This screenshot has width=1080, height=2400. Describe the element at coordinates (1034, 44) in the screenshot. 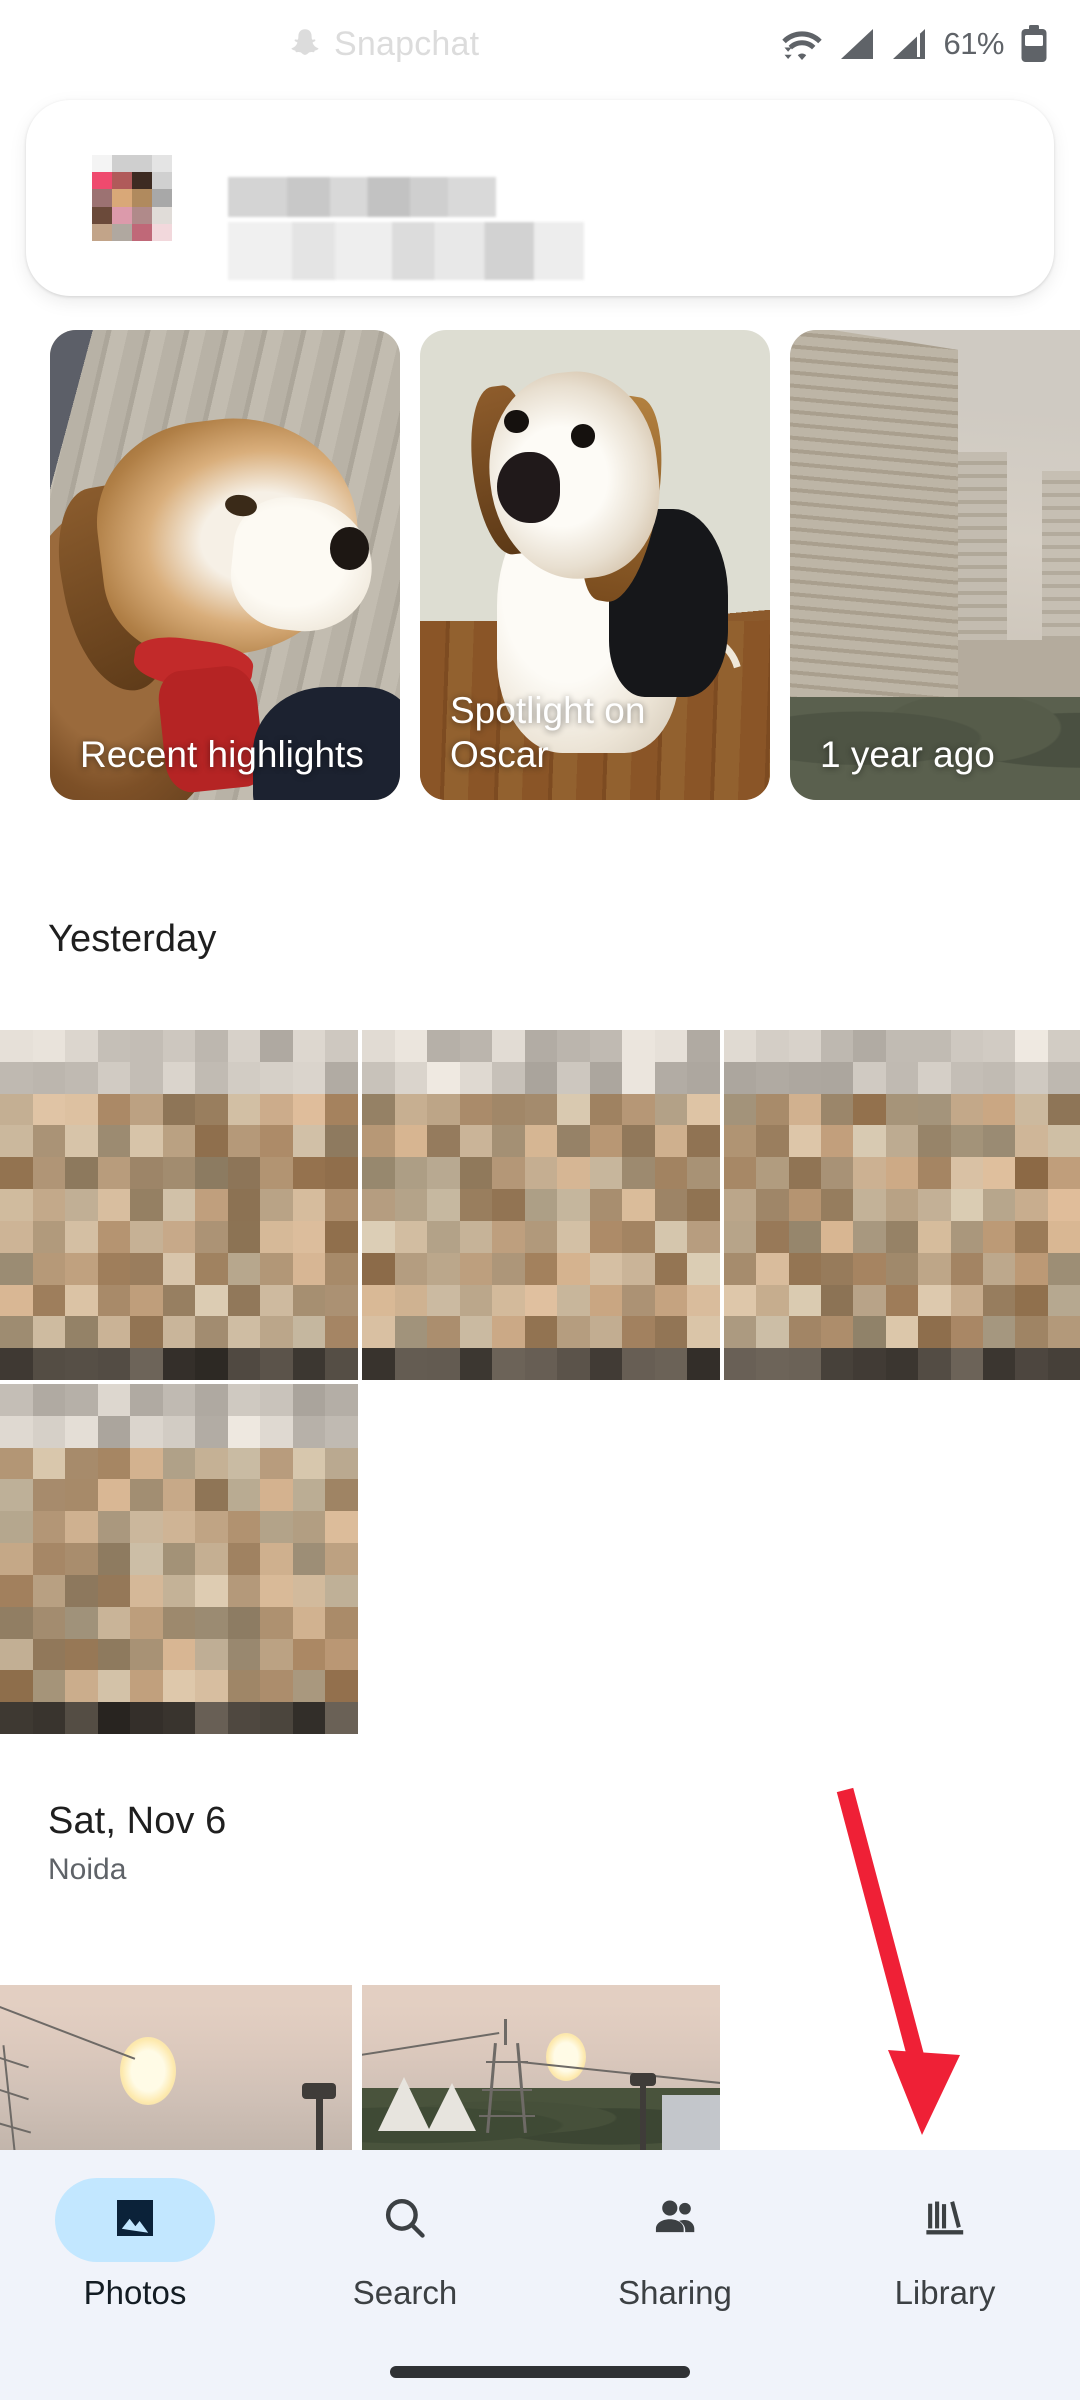

I see `battery-icon` at that location.